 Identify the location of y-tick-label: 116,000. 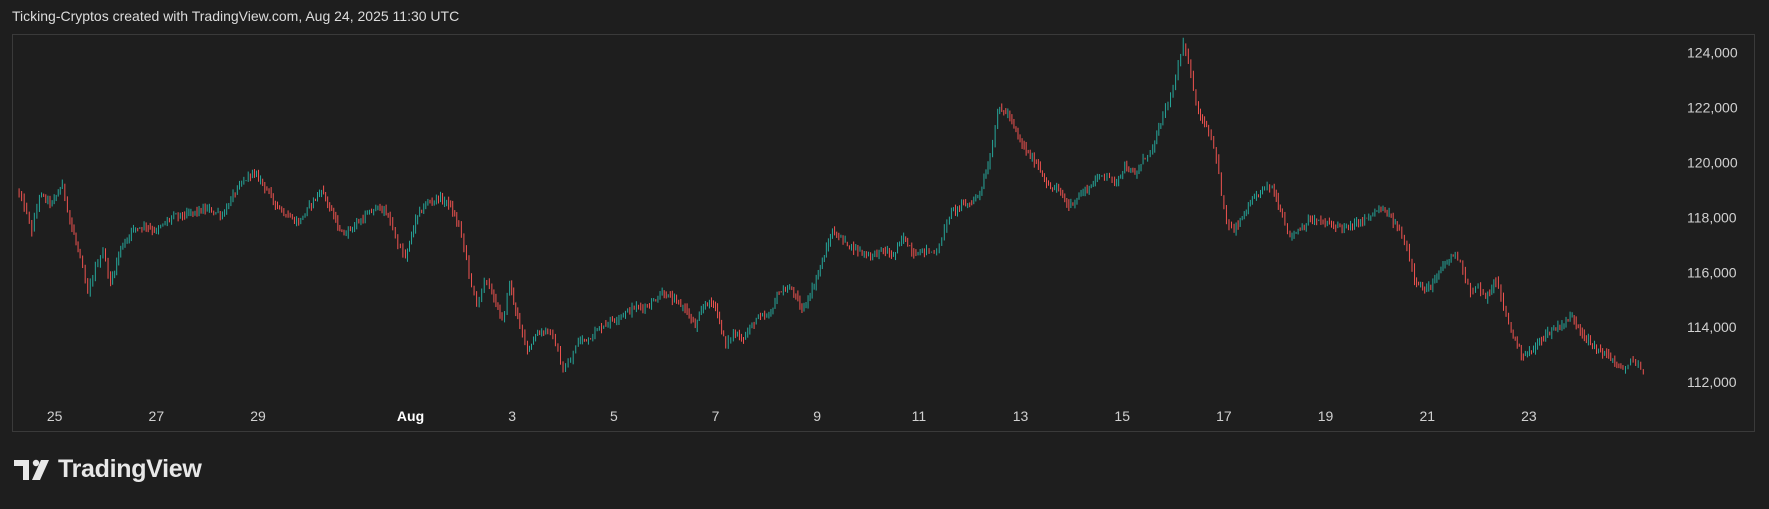
(1712, 272).